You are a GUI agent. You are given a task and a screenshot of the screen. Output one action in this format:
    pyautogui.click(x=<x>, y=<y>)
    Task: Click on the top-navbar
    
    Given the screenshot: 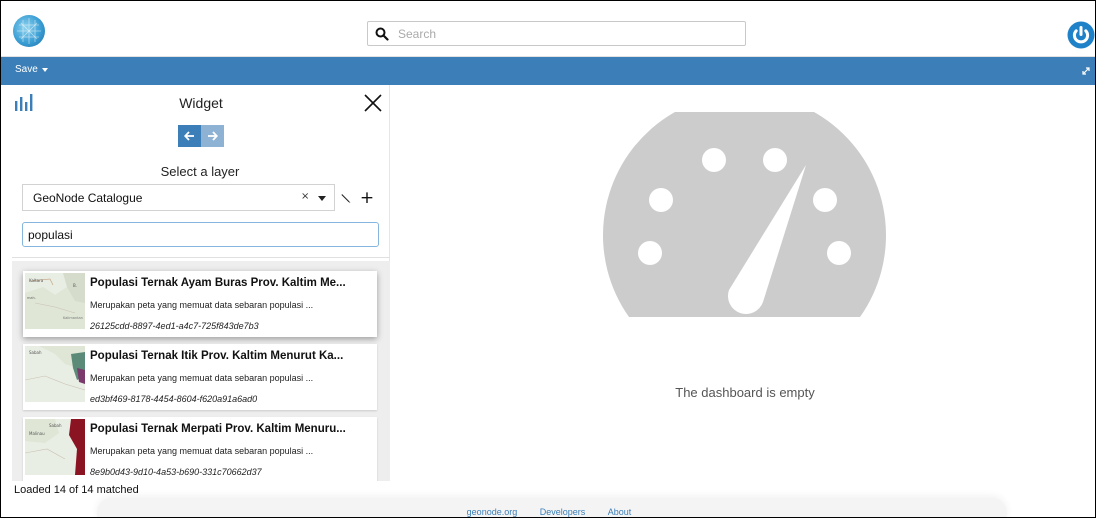 What is the action you would take?
    pyautogui.click(x=548, y=29)
    